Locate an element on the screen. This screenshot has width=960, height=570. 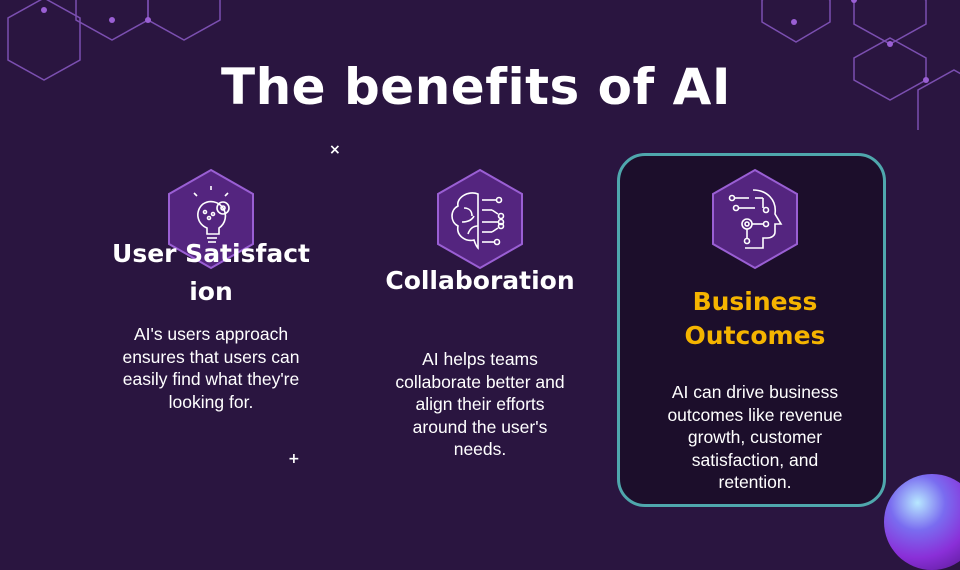
page-title: The benefits of AI is located at coordinates (475, 87).